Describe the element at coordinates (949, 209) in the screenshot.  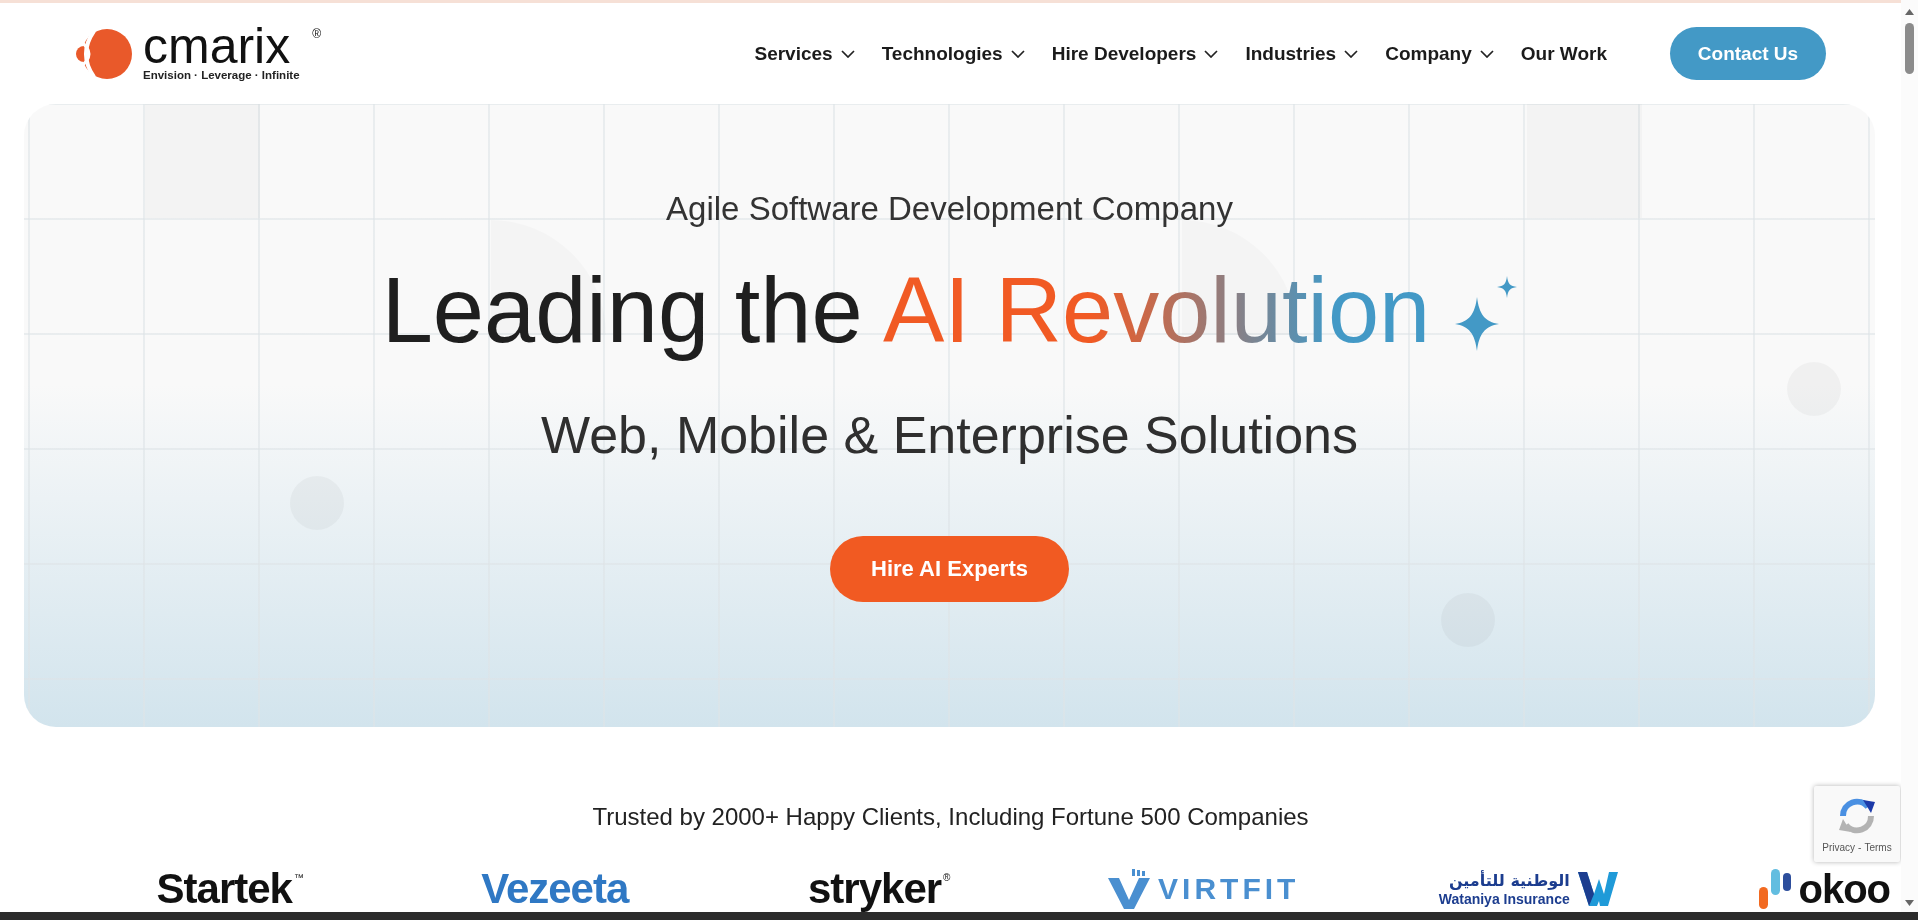
I see `hero-eyebrow: Agile Software Development Company` at that location.